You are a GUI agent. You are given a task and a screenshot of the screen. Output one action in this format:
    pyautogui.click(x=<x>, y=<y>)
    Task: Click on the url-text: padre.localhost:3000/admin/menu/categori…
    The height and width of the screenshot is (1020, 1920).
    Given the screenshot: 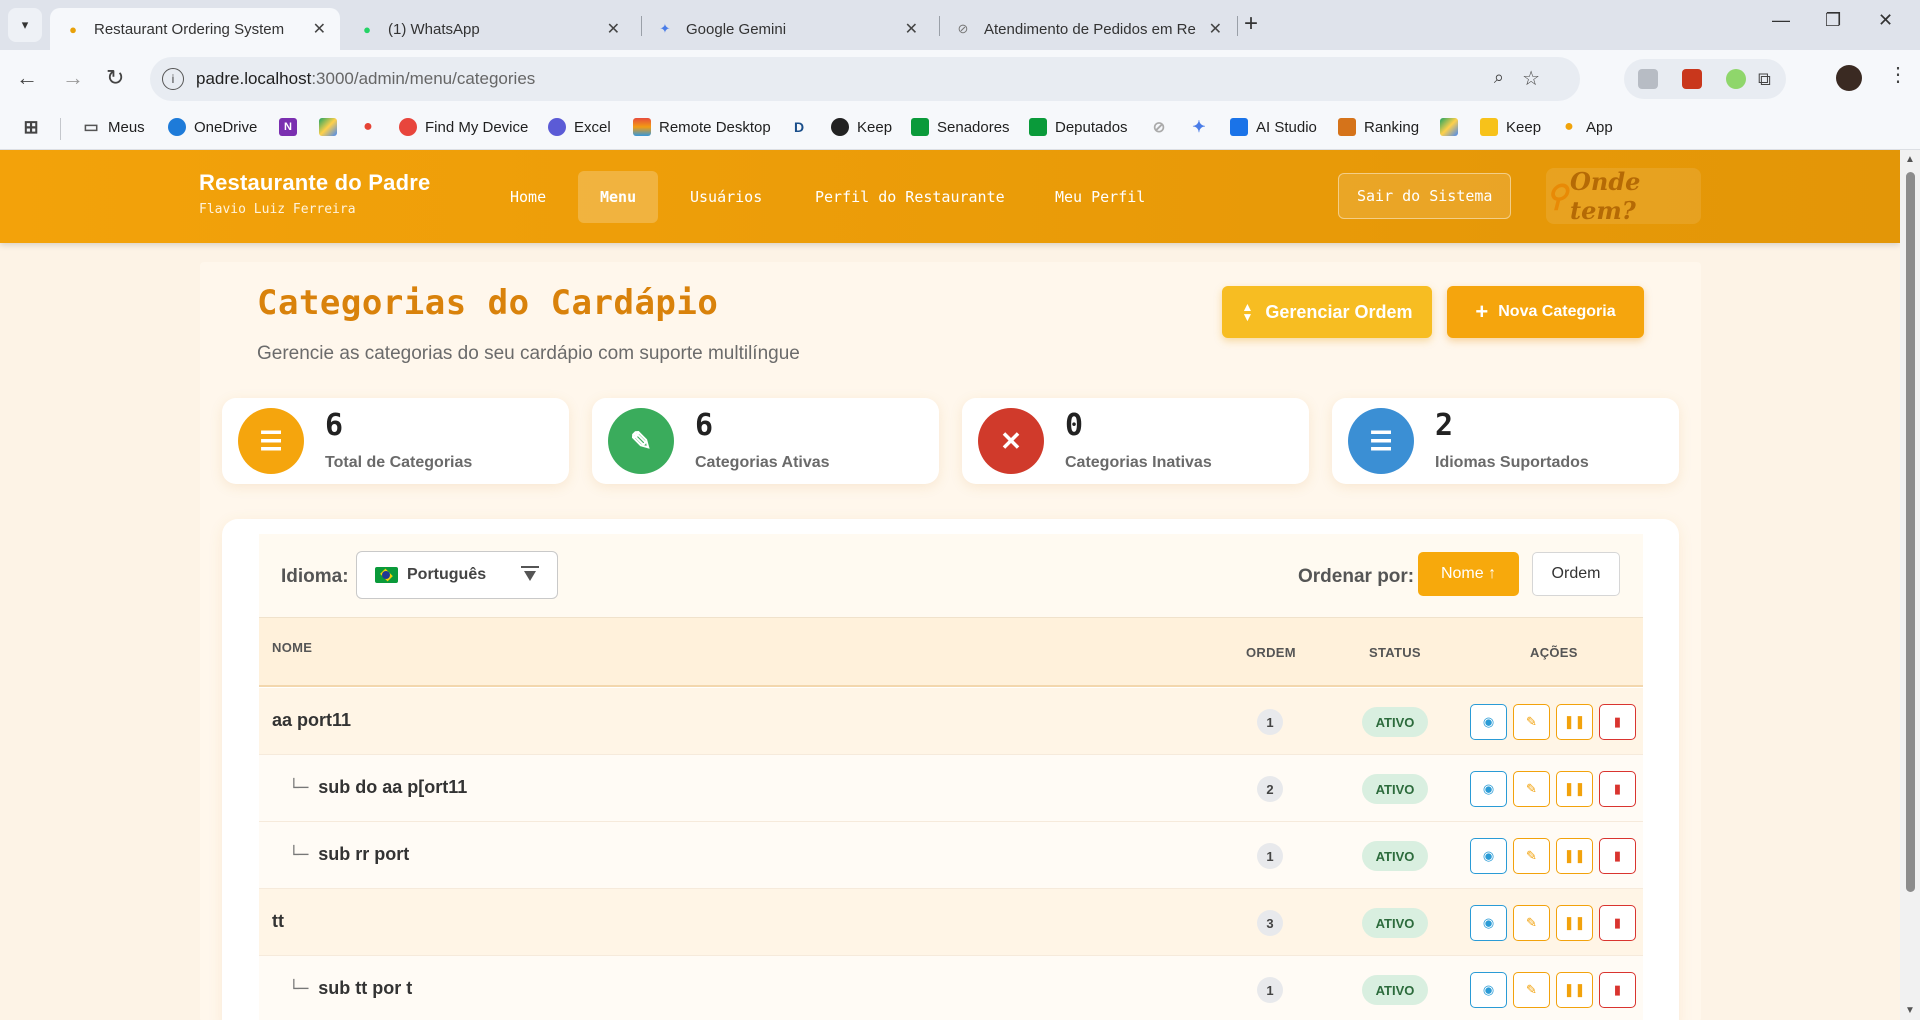 What is the action you would take?
    pyautogui.click(x=365, y=79)
    